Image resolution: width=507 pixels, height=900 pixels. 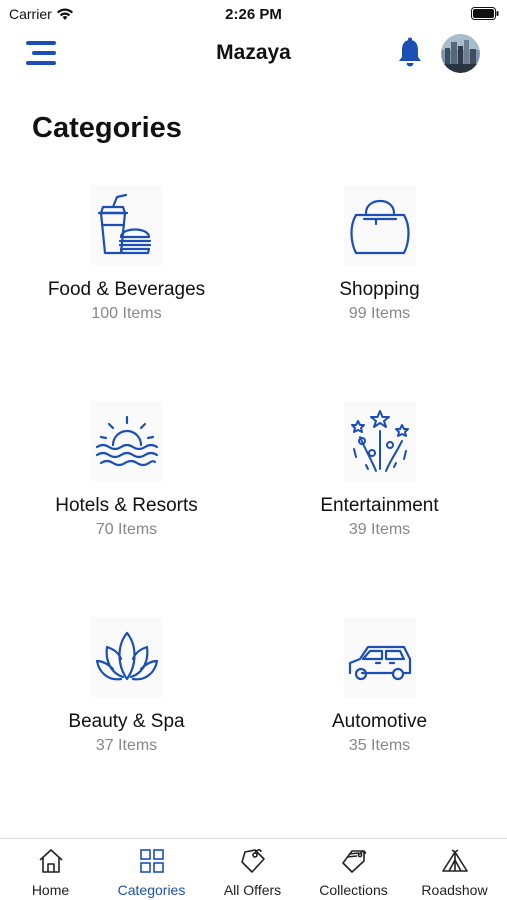 I want to click on tab-categories: Categories, so click(x=151, y=869).